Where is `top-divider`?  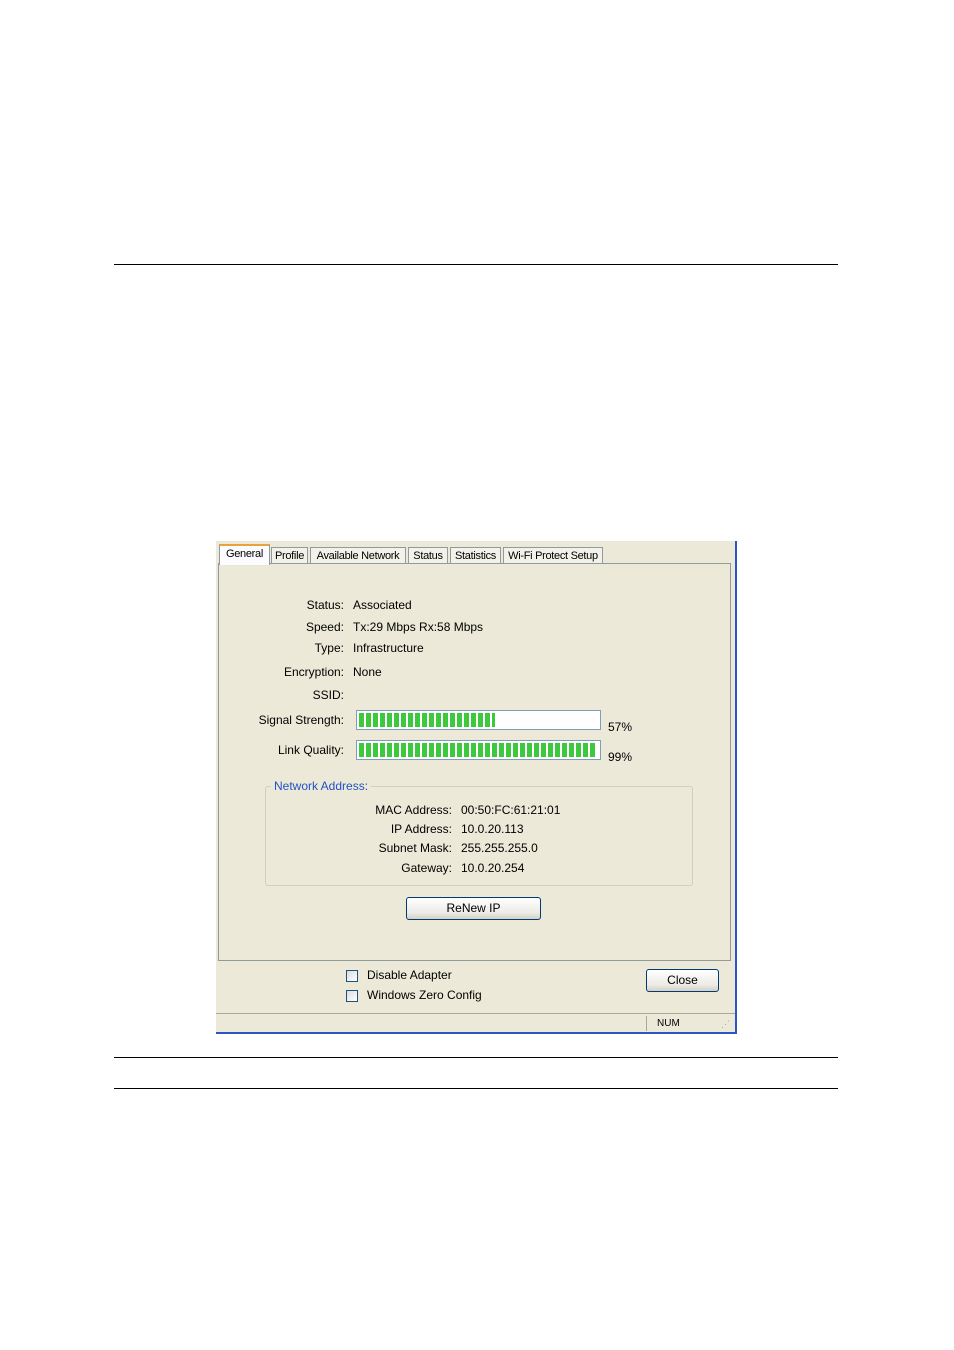 top-divider is located at coordinates (476, 264).